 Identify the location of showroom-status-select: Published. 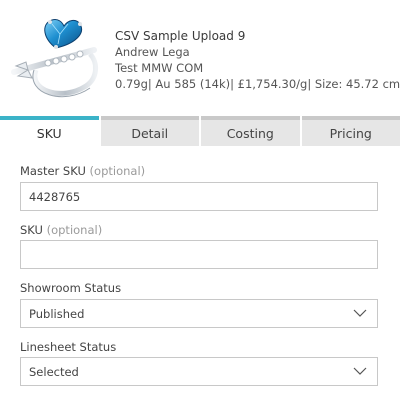
(199, 313).